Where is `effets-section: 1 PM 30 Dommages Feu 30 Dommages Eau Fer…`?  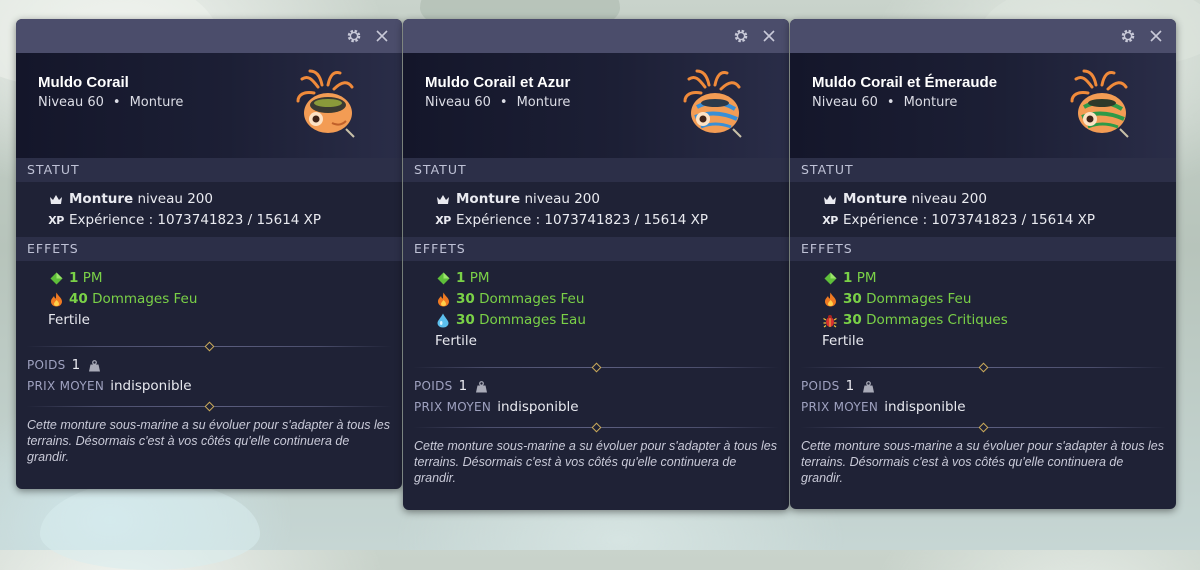 effets-section: 1 PM 30 Dommages Feu 30 Dommages Eau Fer… is located at coordinates (596, 309).